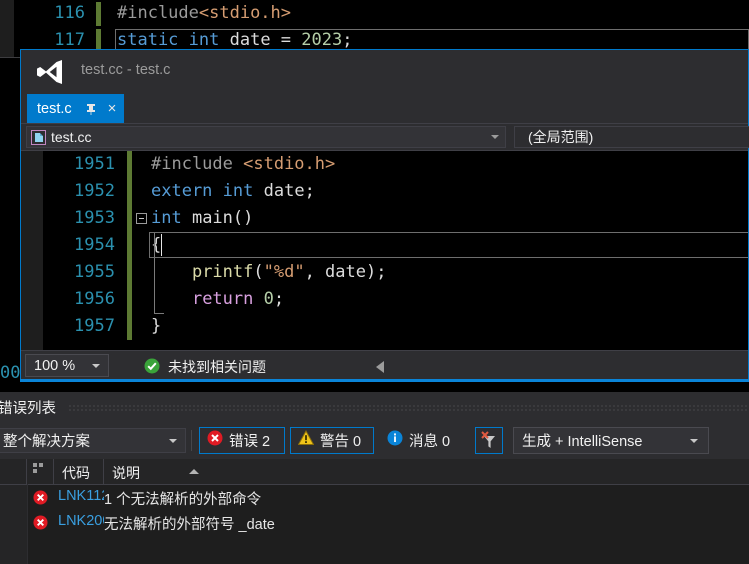 The width and height of the screenshot is (749, 564). I want to click on tab-strip: test.c ×, so click(384, 108).